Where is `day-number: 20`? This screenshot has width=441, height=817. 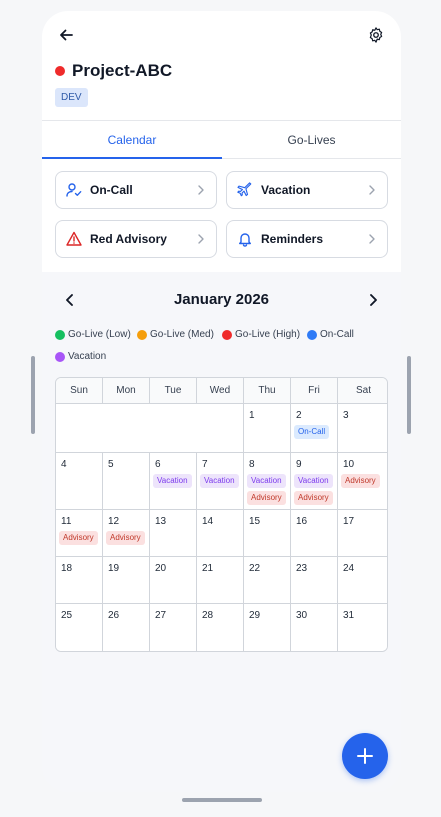
day-number: 20 is located at coordinates (161, 568).